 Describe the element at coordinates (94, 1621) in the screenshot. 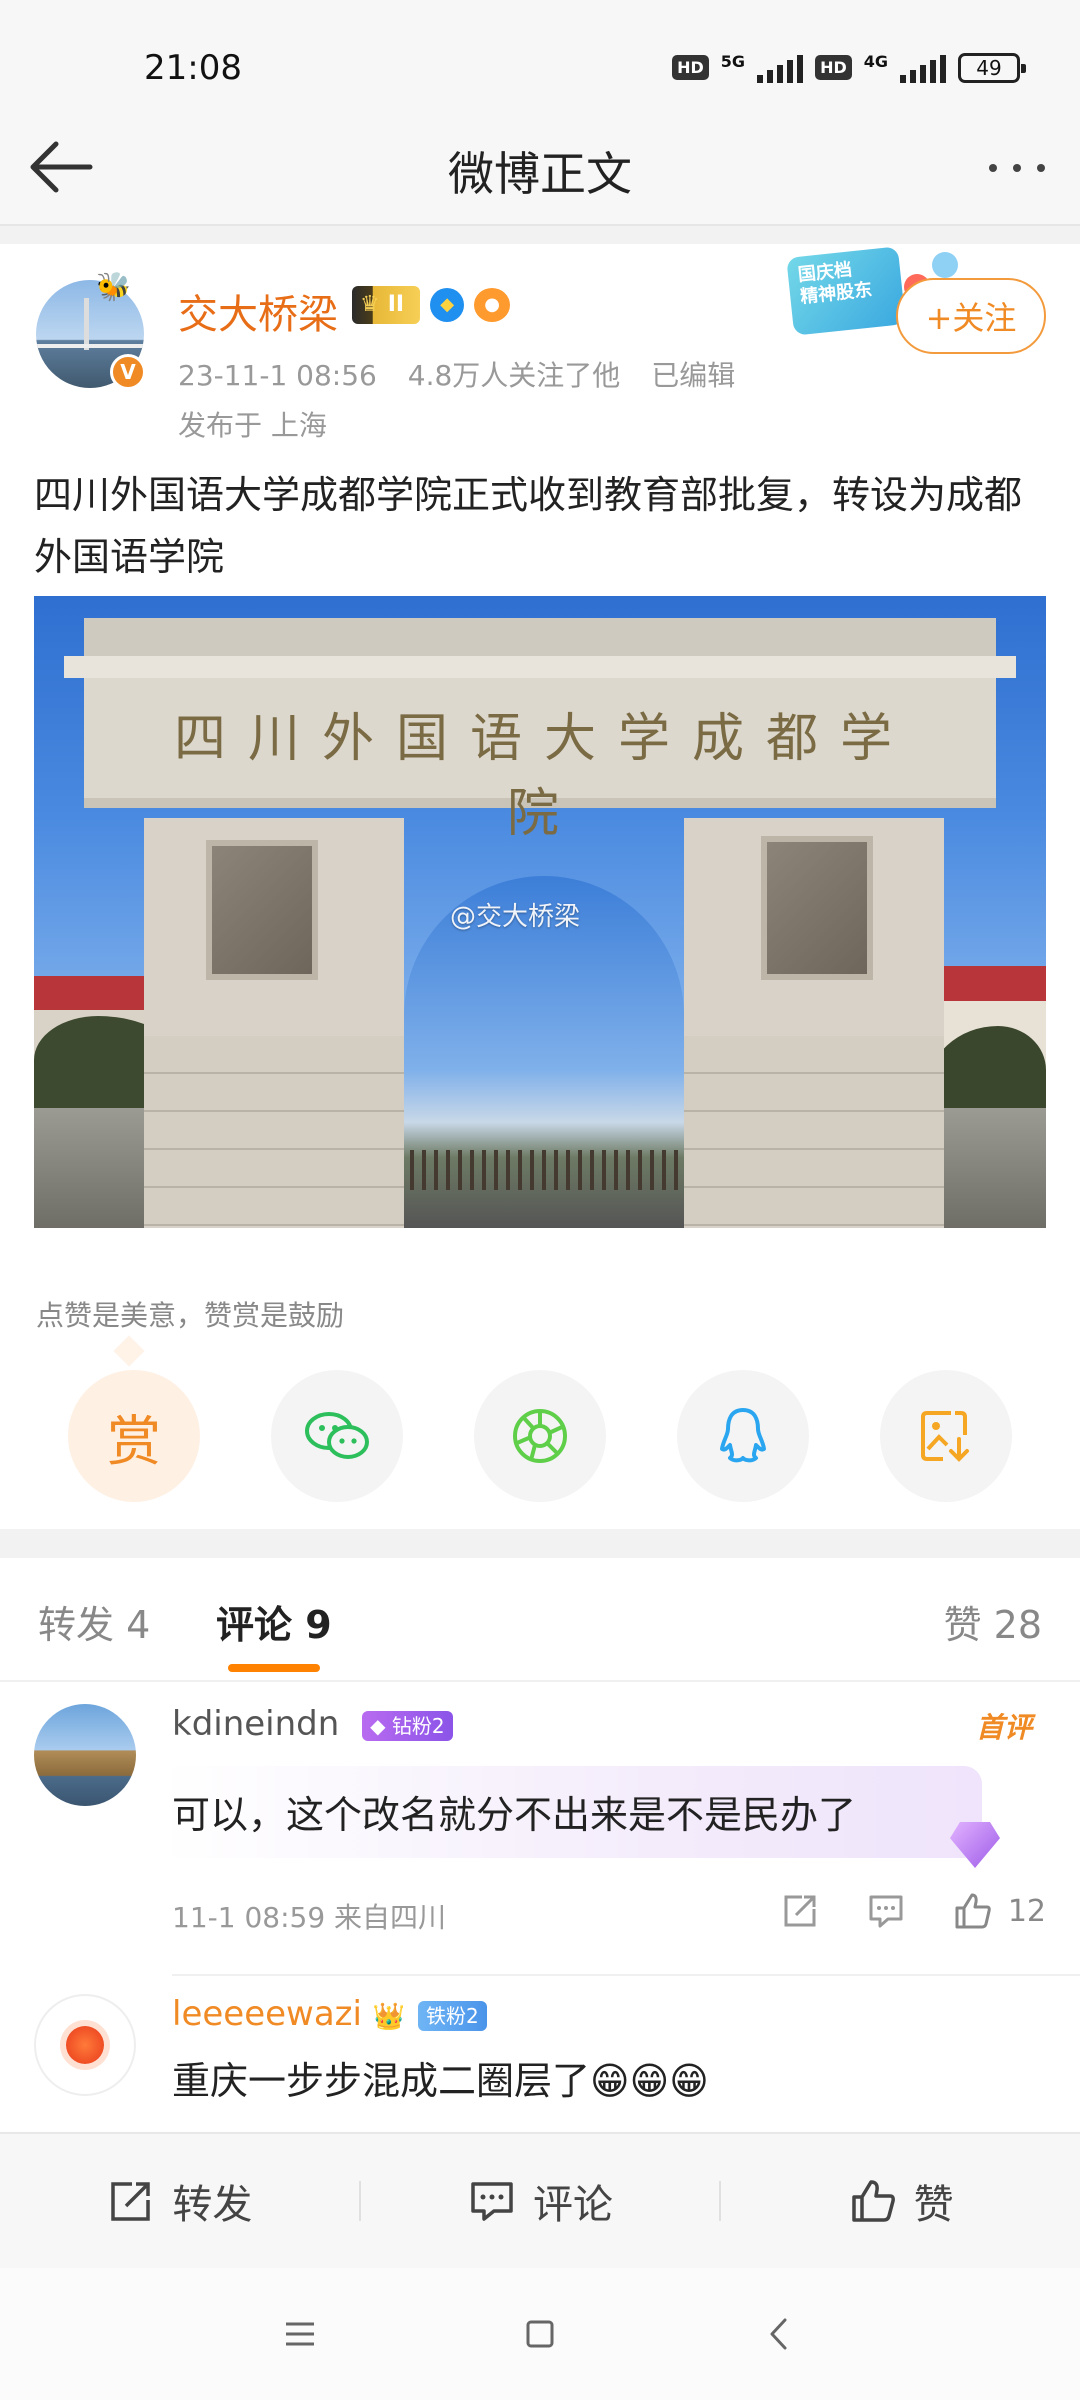

I see `tab-repost: 转发 4` at that location.